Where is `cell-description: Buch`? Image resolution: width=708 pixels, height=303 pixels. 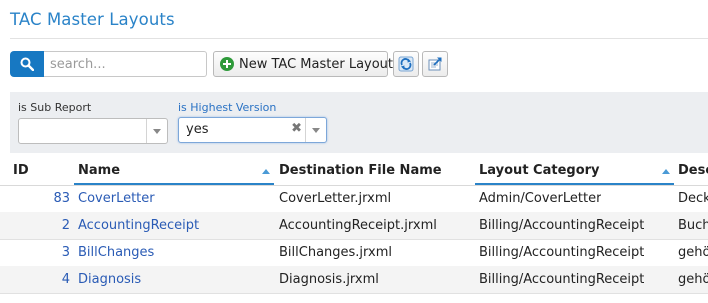
cell-description: Buch is located at coordinates (693, 225).